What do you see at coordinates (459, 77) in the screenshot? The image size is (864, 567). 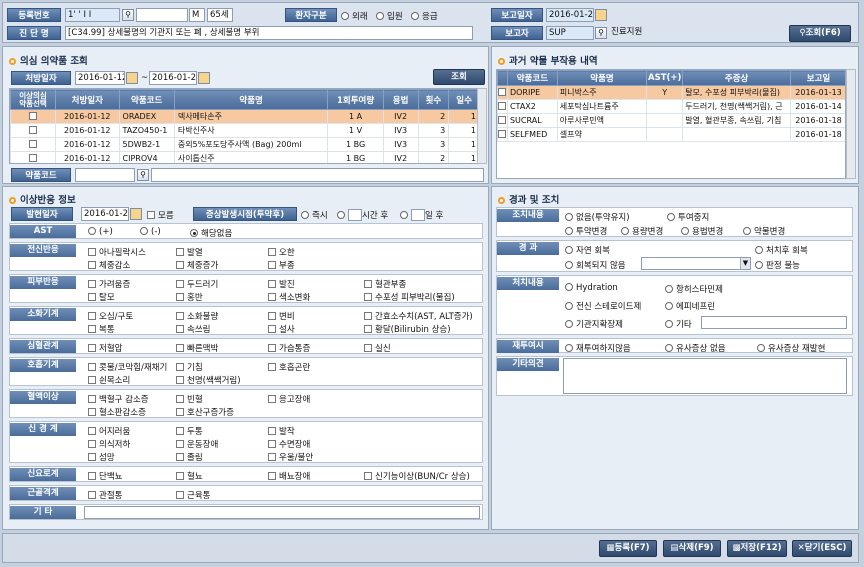 I see `query-button: 조회` at bounding box center [459, 77].